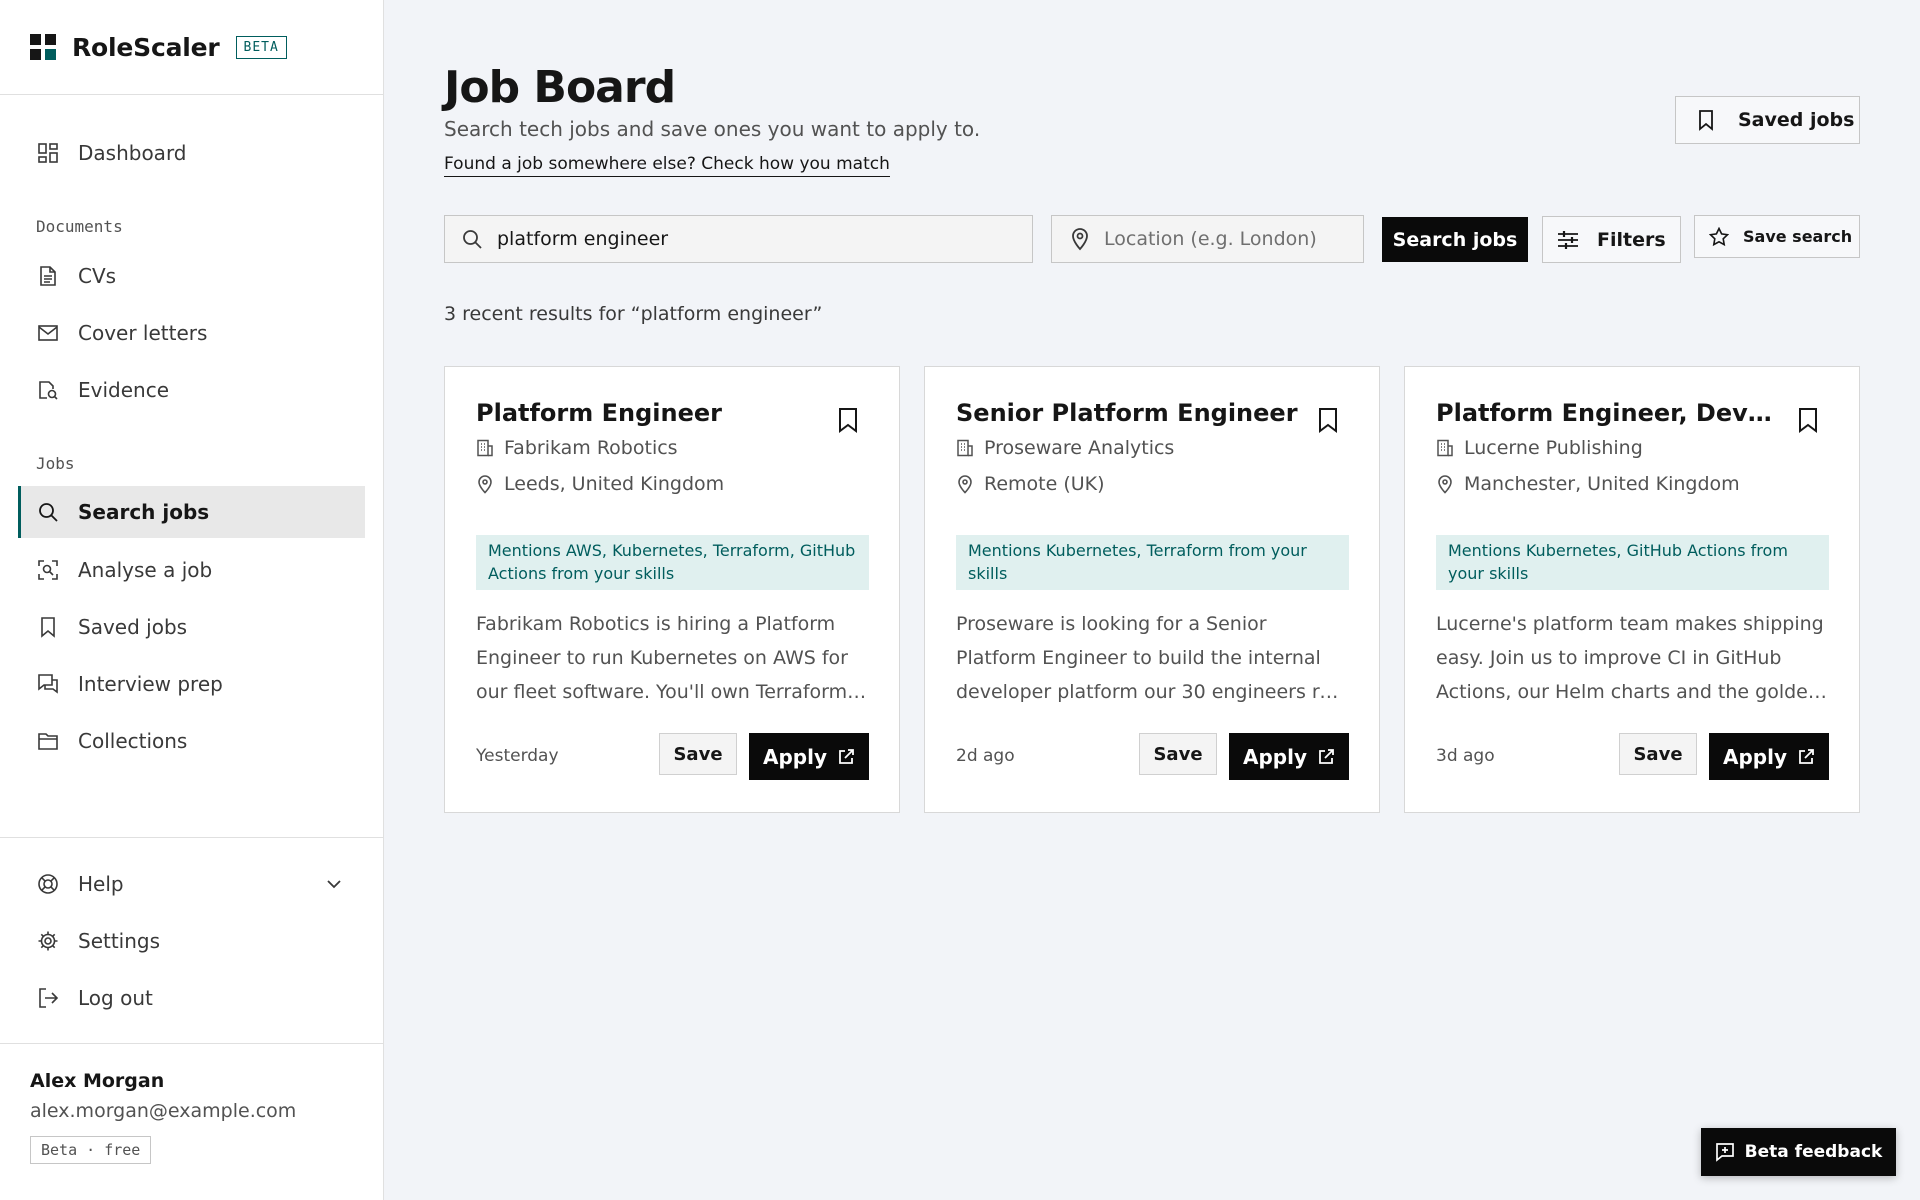 This screenshot has height=1200, width=1920. What do you see at coordinates (191, 570) in the screenshot?
I see `sidebar-item-analyse-job: Analyse a job` at bounding box center [191, 570].